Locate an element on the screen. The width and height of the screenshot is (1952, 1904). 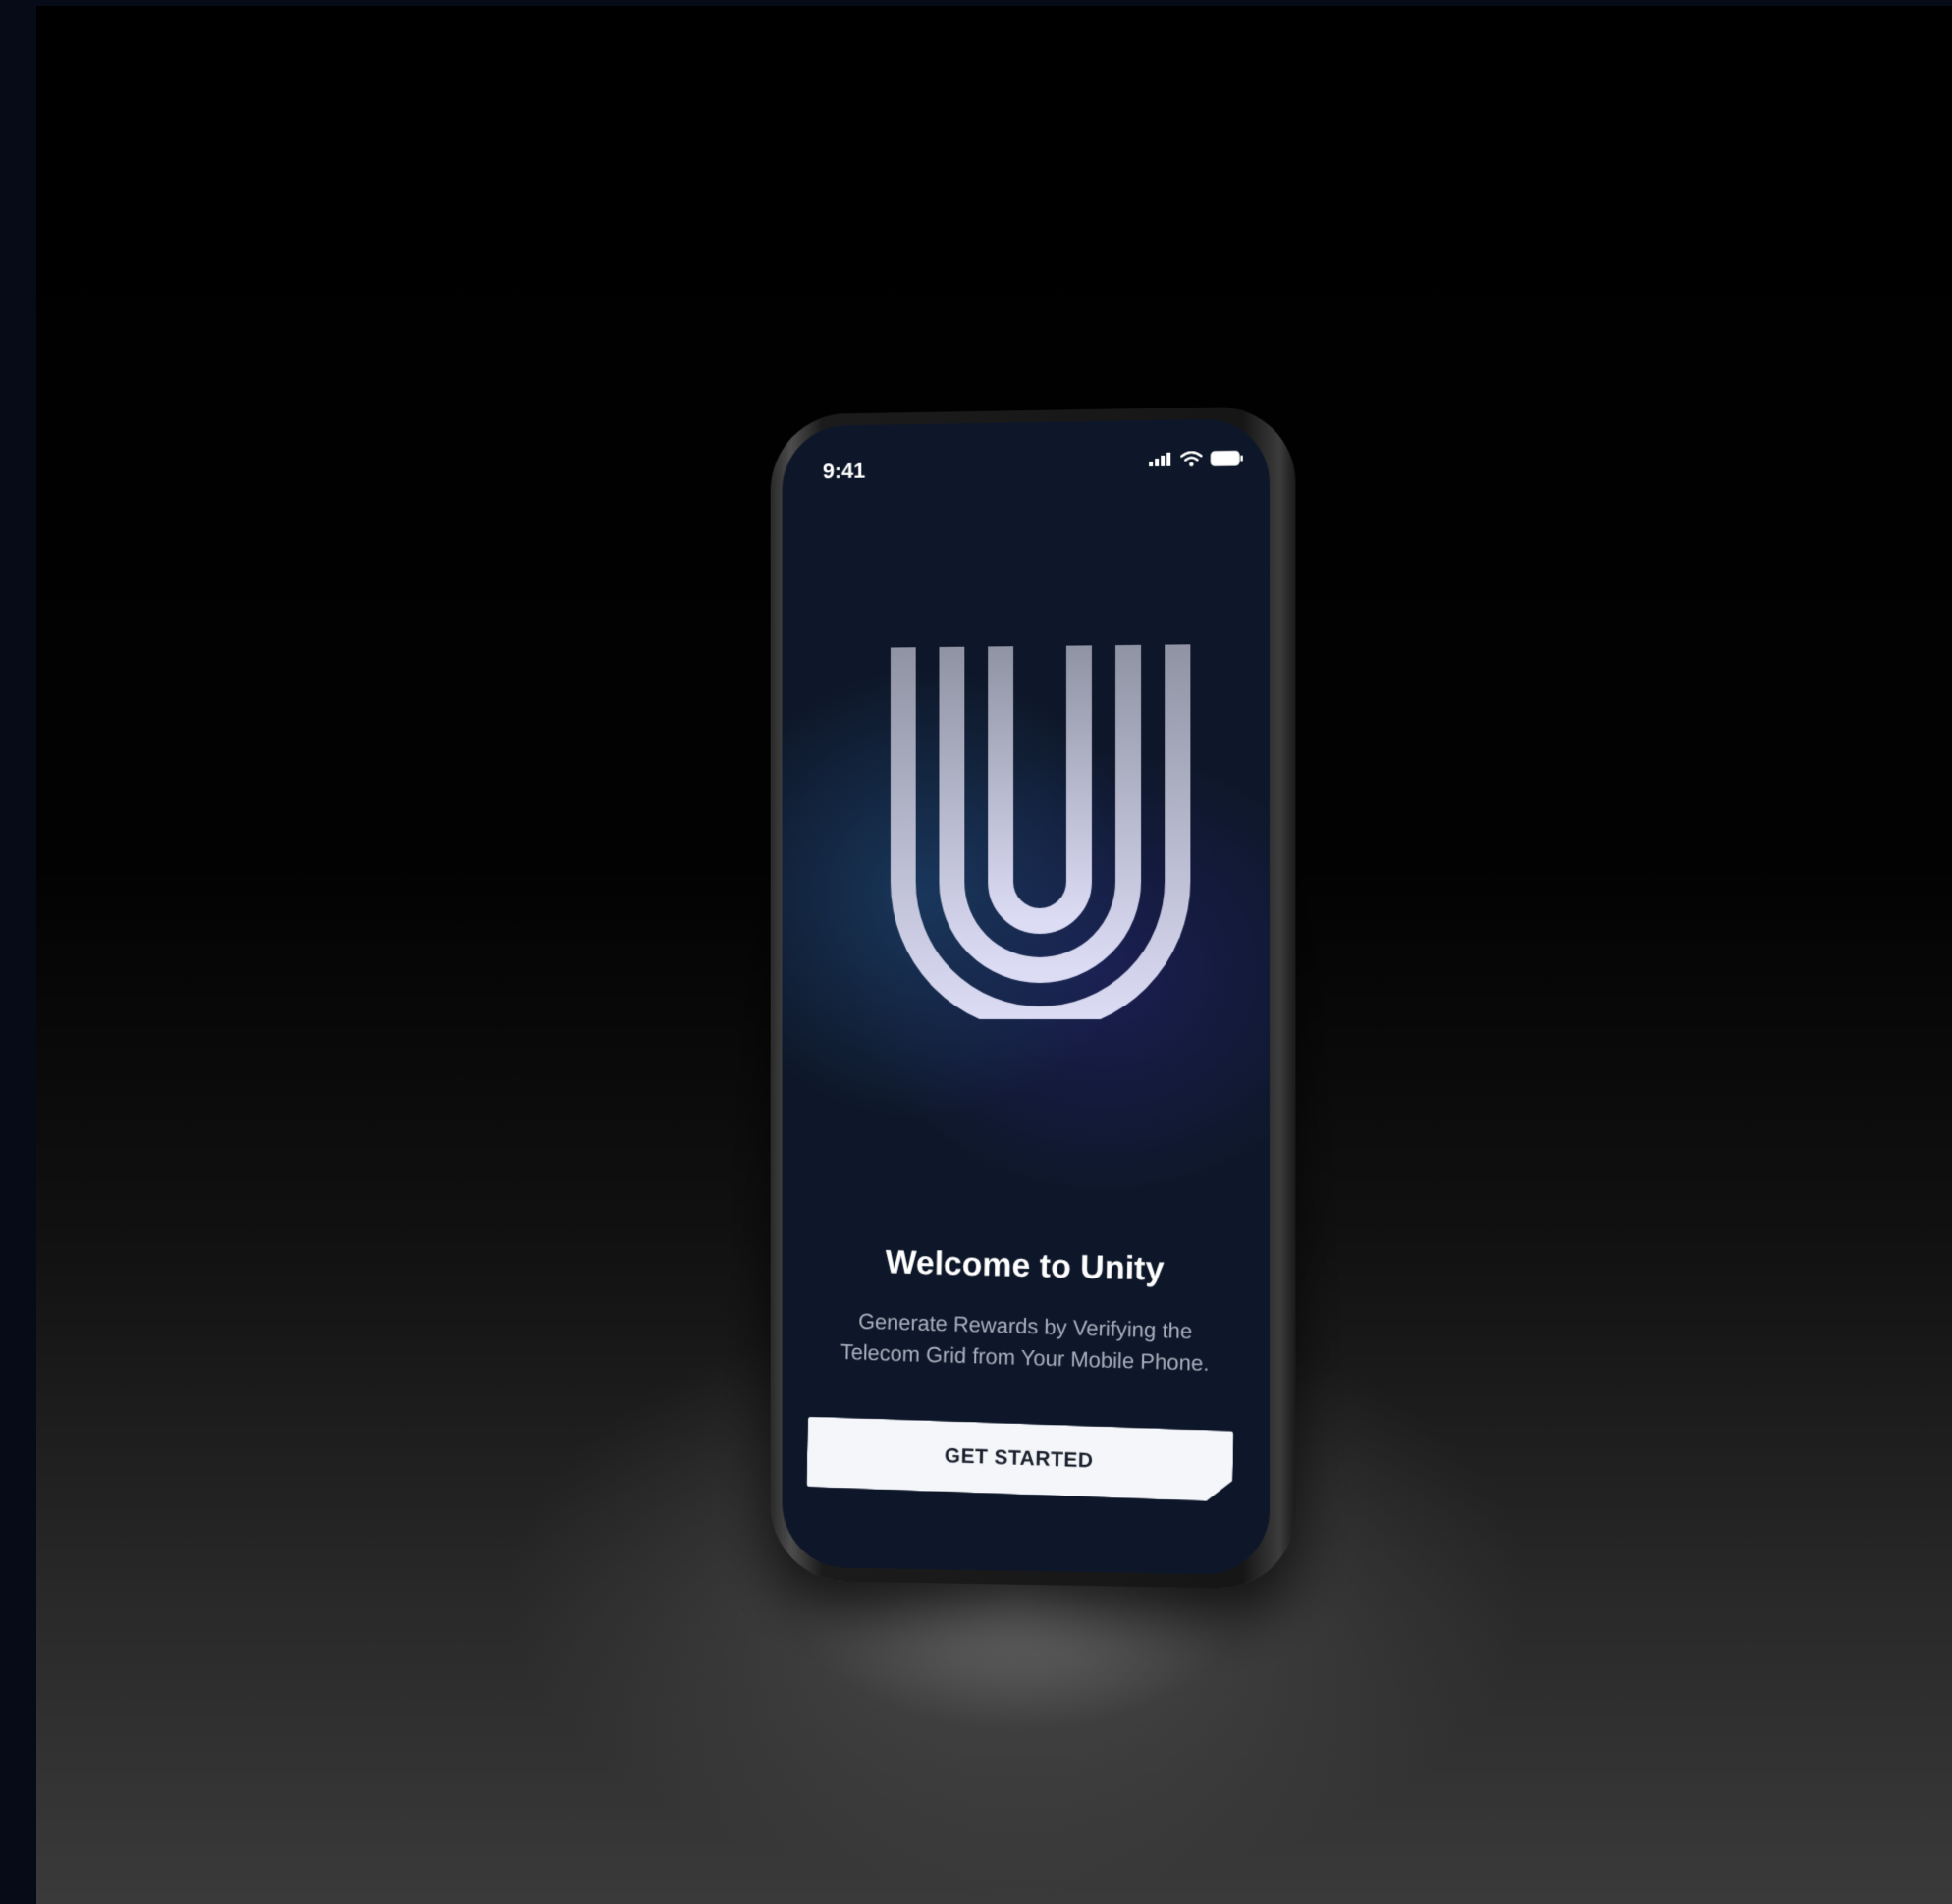
battery-icon is located at coordinates (1227, 458).